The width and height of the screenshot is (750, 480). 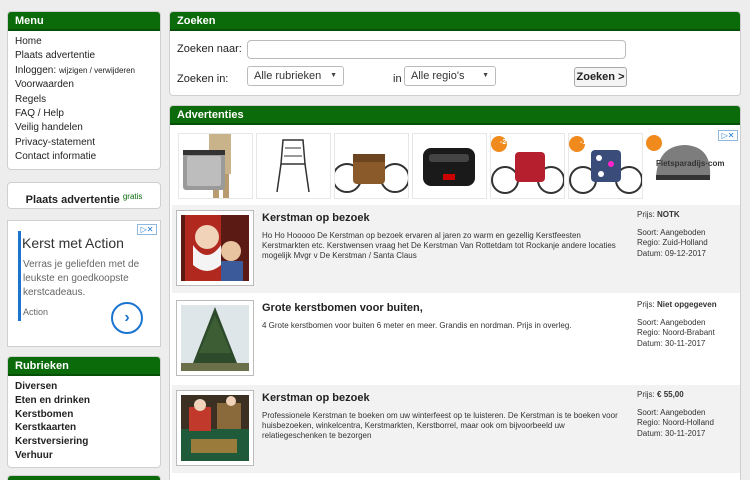 I want to click on santa-sleigh-photo, so click(x=215, y=428).